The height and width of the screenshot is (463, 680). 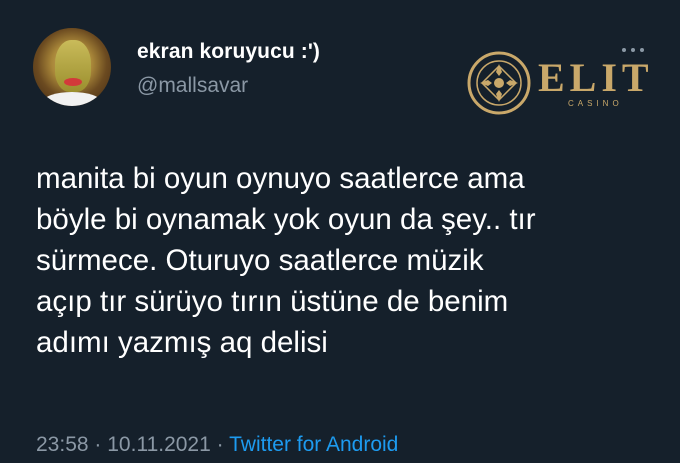 What do you see at coordinates (182, 342) in the screenshot?
I see `tweet-line: adımı yazmış aq delisi` at bounding box center [182, 342].